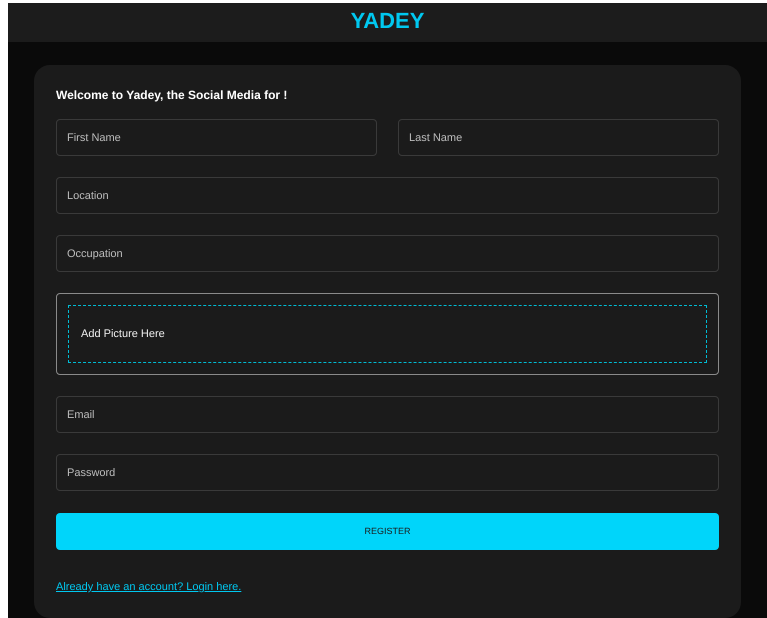 This screenshot has width=767, height=618. Describe the element at coordinates (123, 334) in the screenshot. I see `dropzone-label: Add Picture Here` at that location.